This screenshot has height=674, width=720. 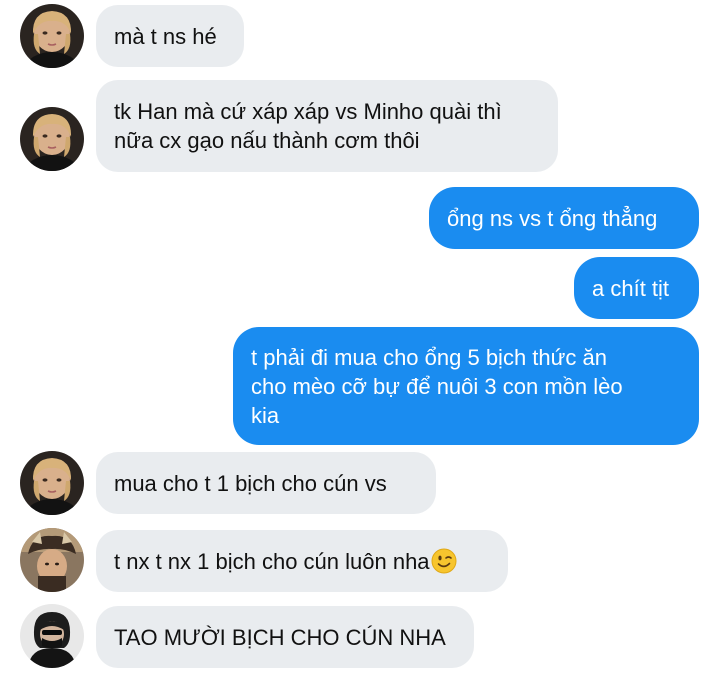 I want to click on message-bubble-incoming: TAO MƯỜI BỊCH CHO CÚN NHA, so click(x=285, y=637).